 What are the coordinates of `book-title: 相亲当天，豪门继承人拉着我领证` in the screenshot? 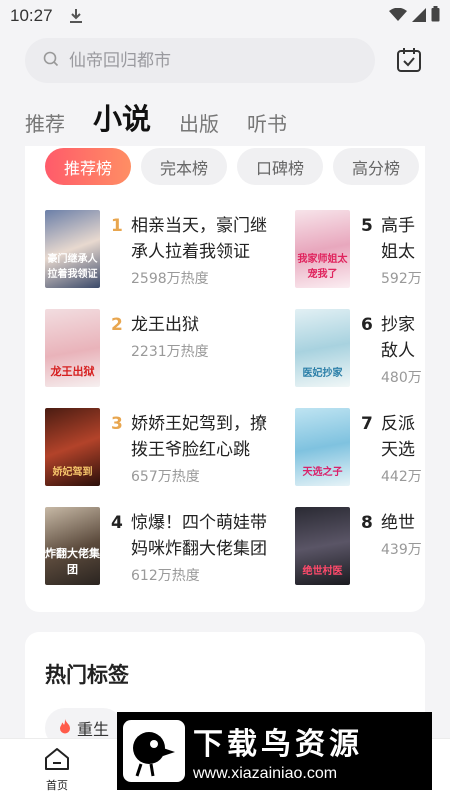 It's located at (199, 239).